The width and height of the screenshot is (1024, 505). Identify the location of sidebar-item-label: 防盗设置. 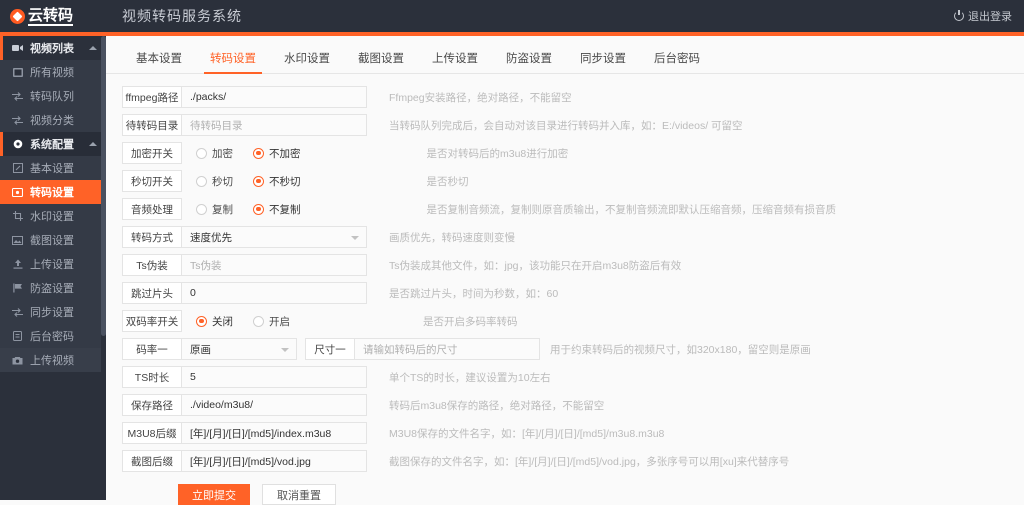
(52, 289).